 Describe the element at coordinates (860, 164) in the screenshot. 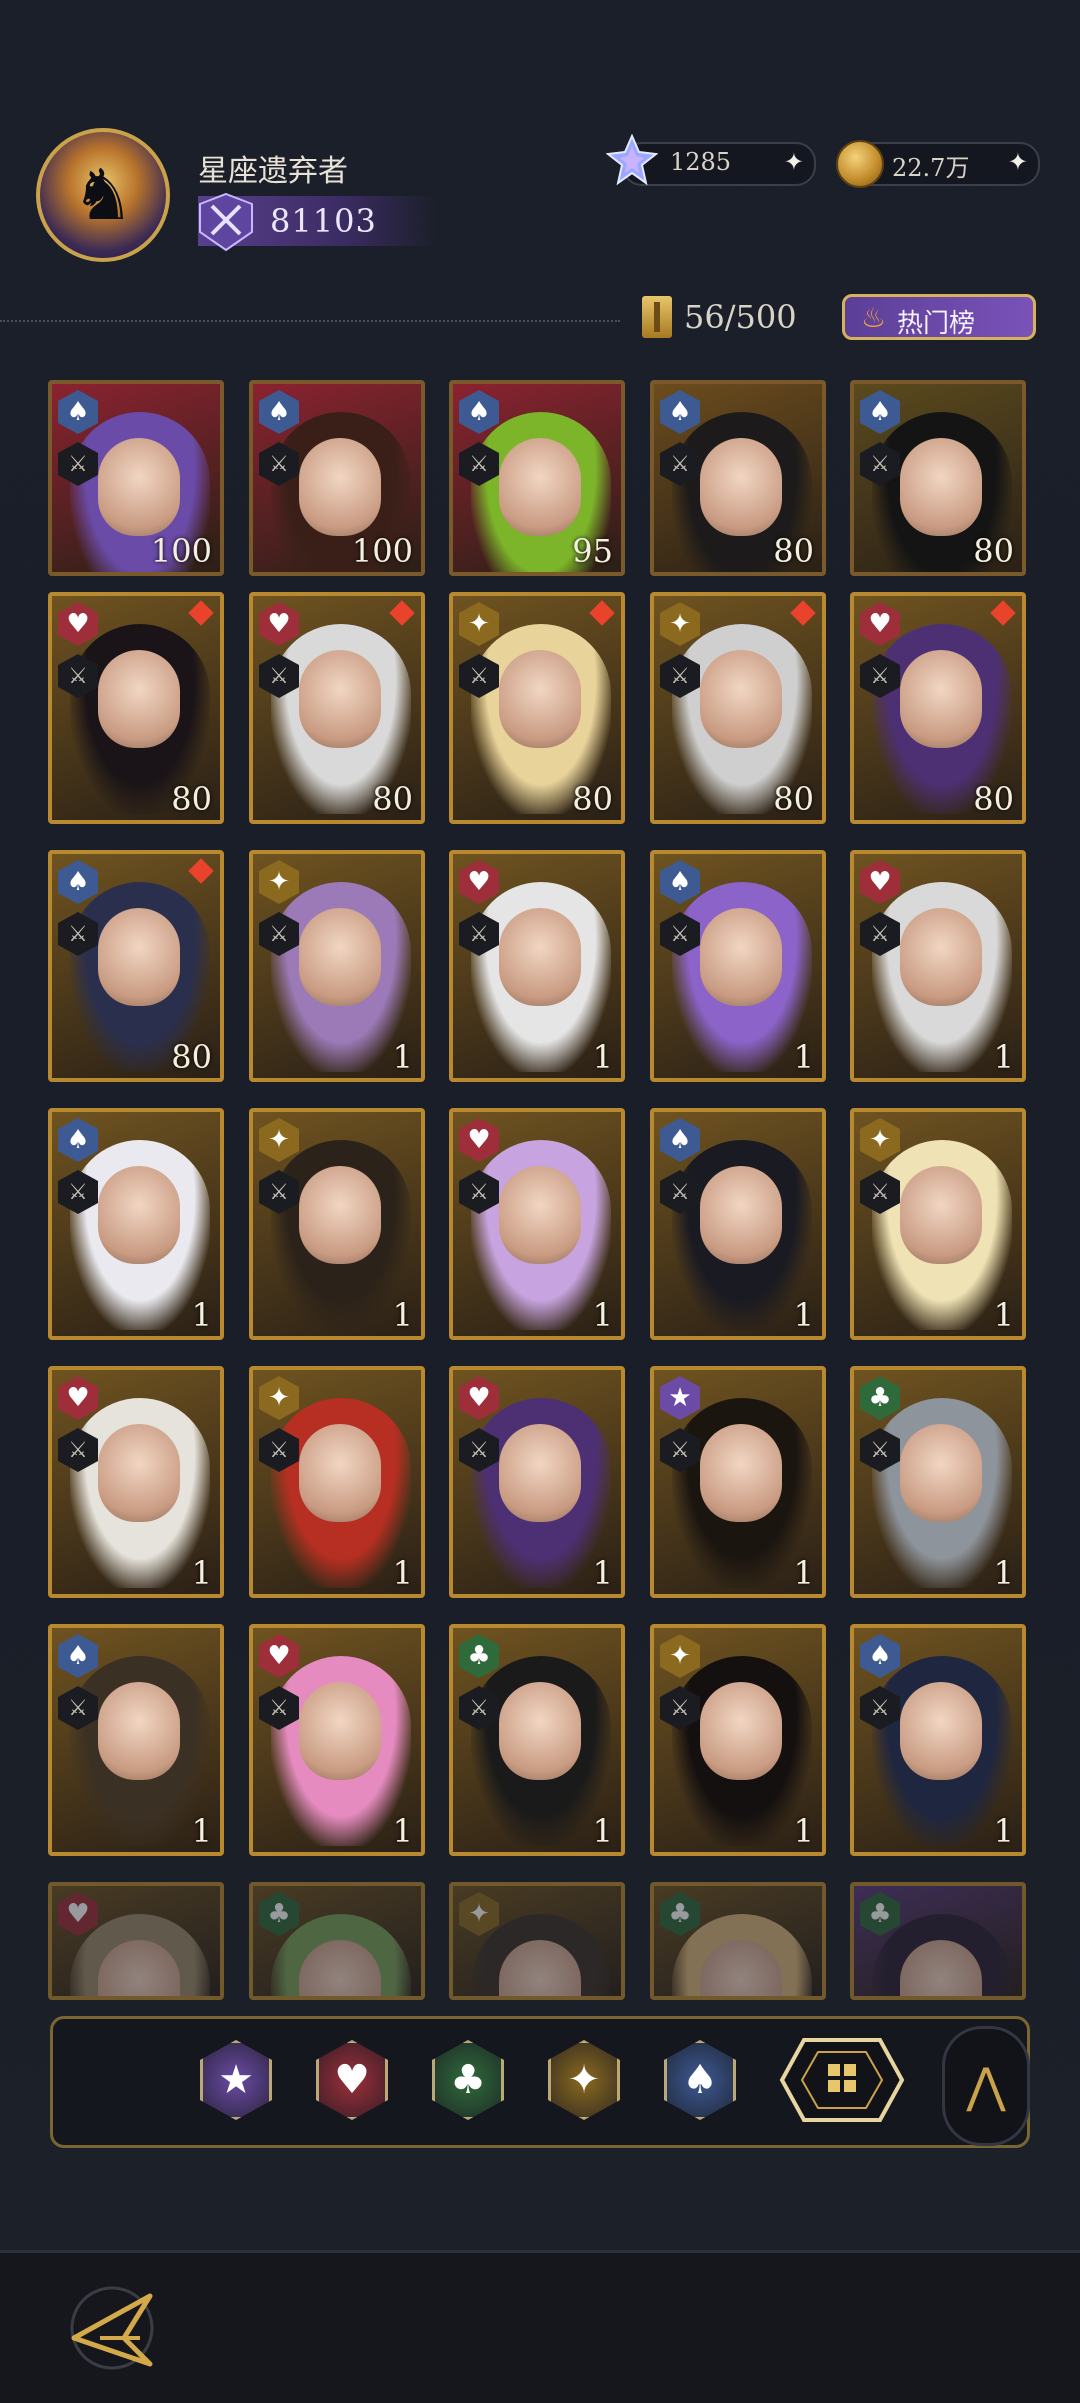

I see `gold-coin-icon` at that location.